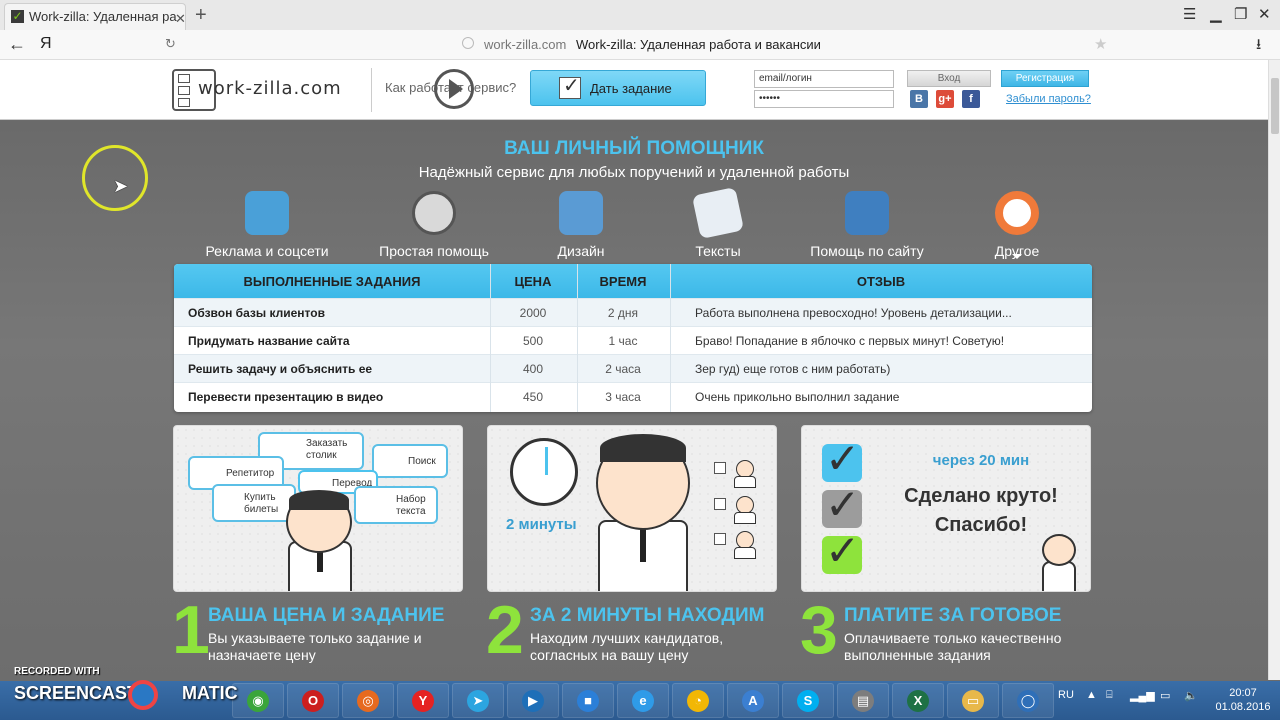 Image resolution: width=1280 pixels, height=720 pixels. I want to click on logo-check-icon, so click(184, 90).